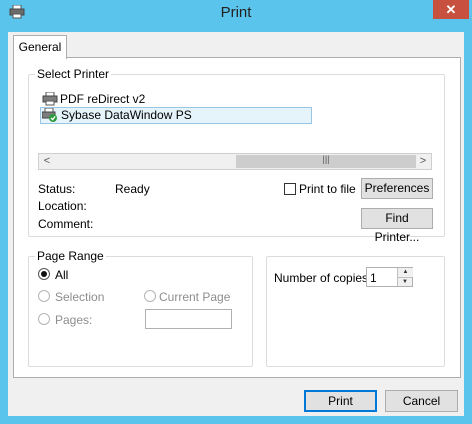  I want to click on page-range-selection-label: Selection, so click(79, 297).